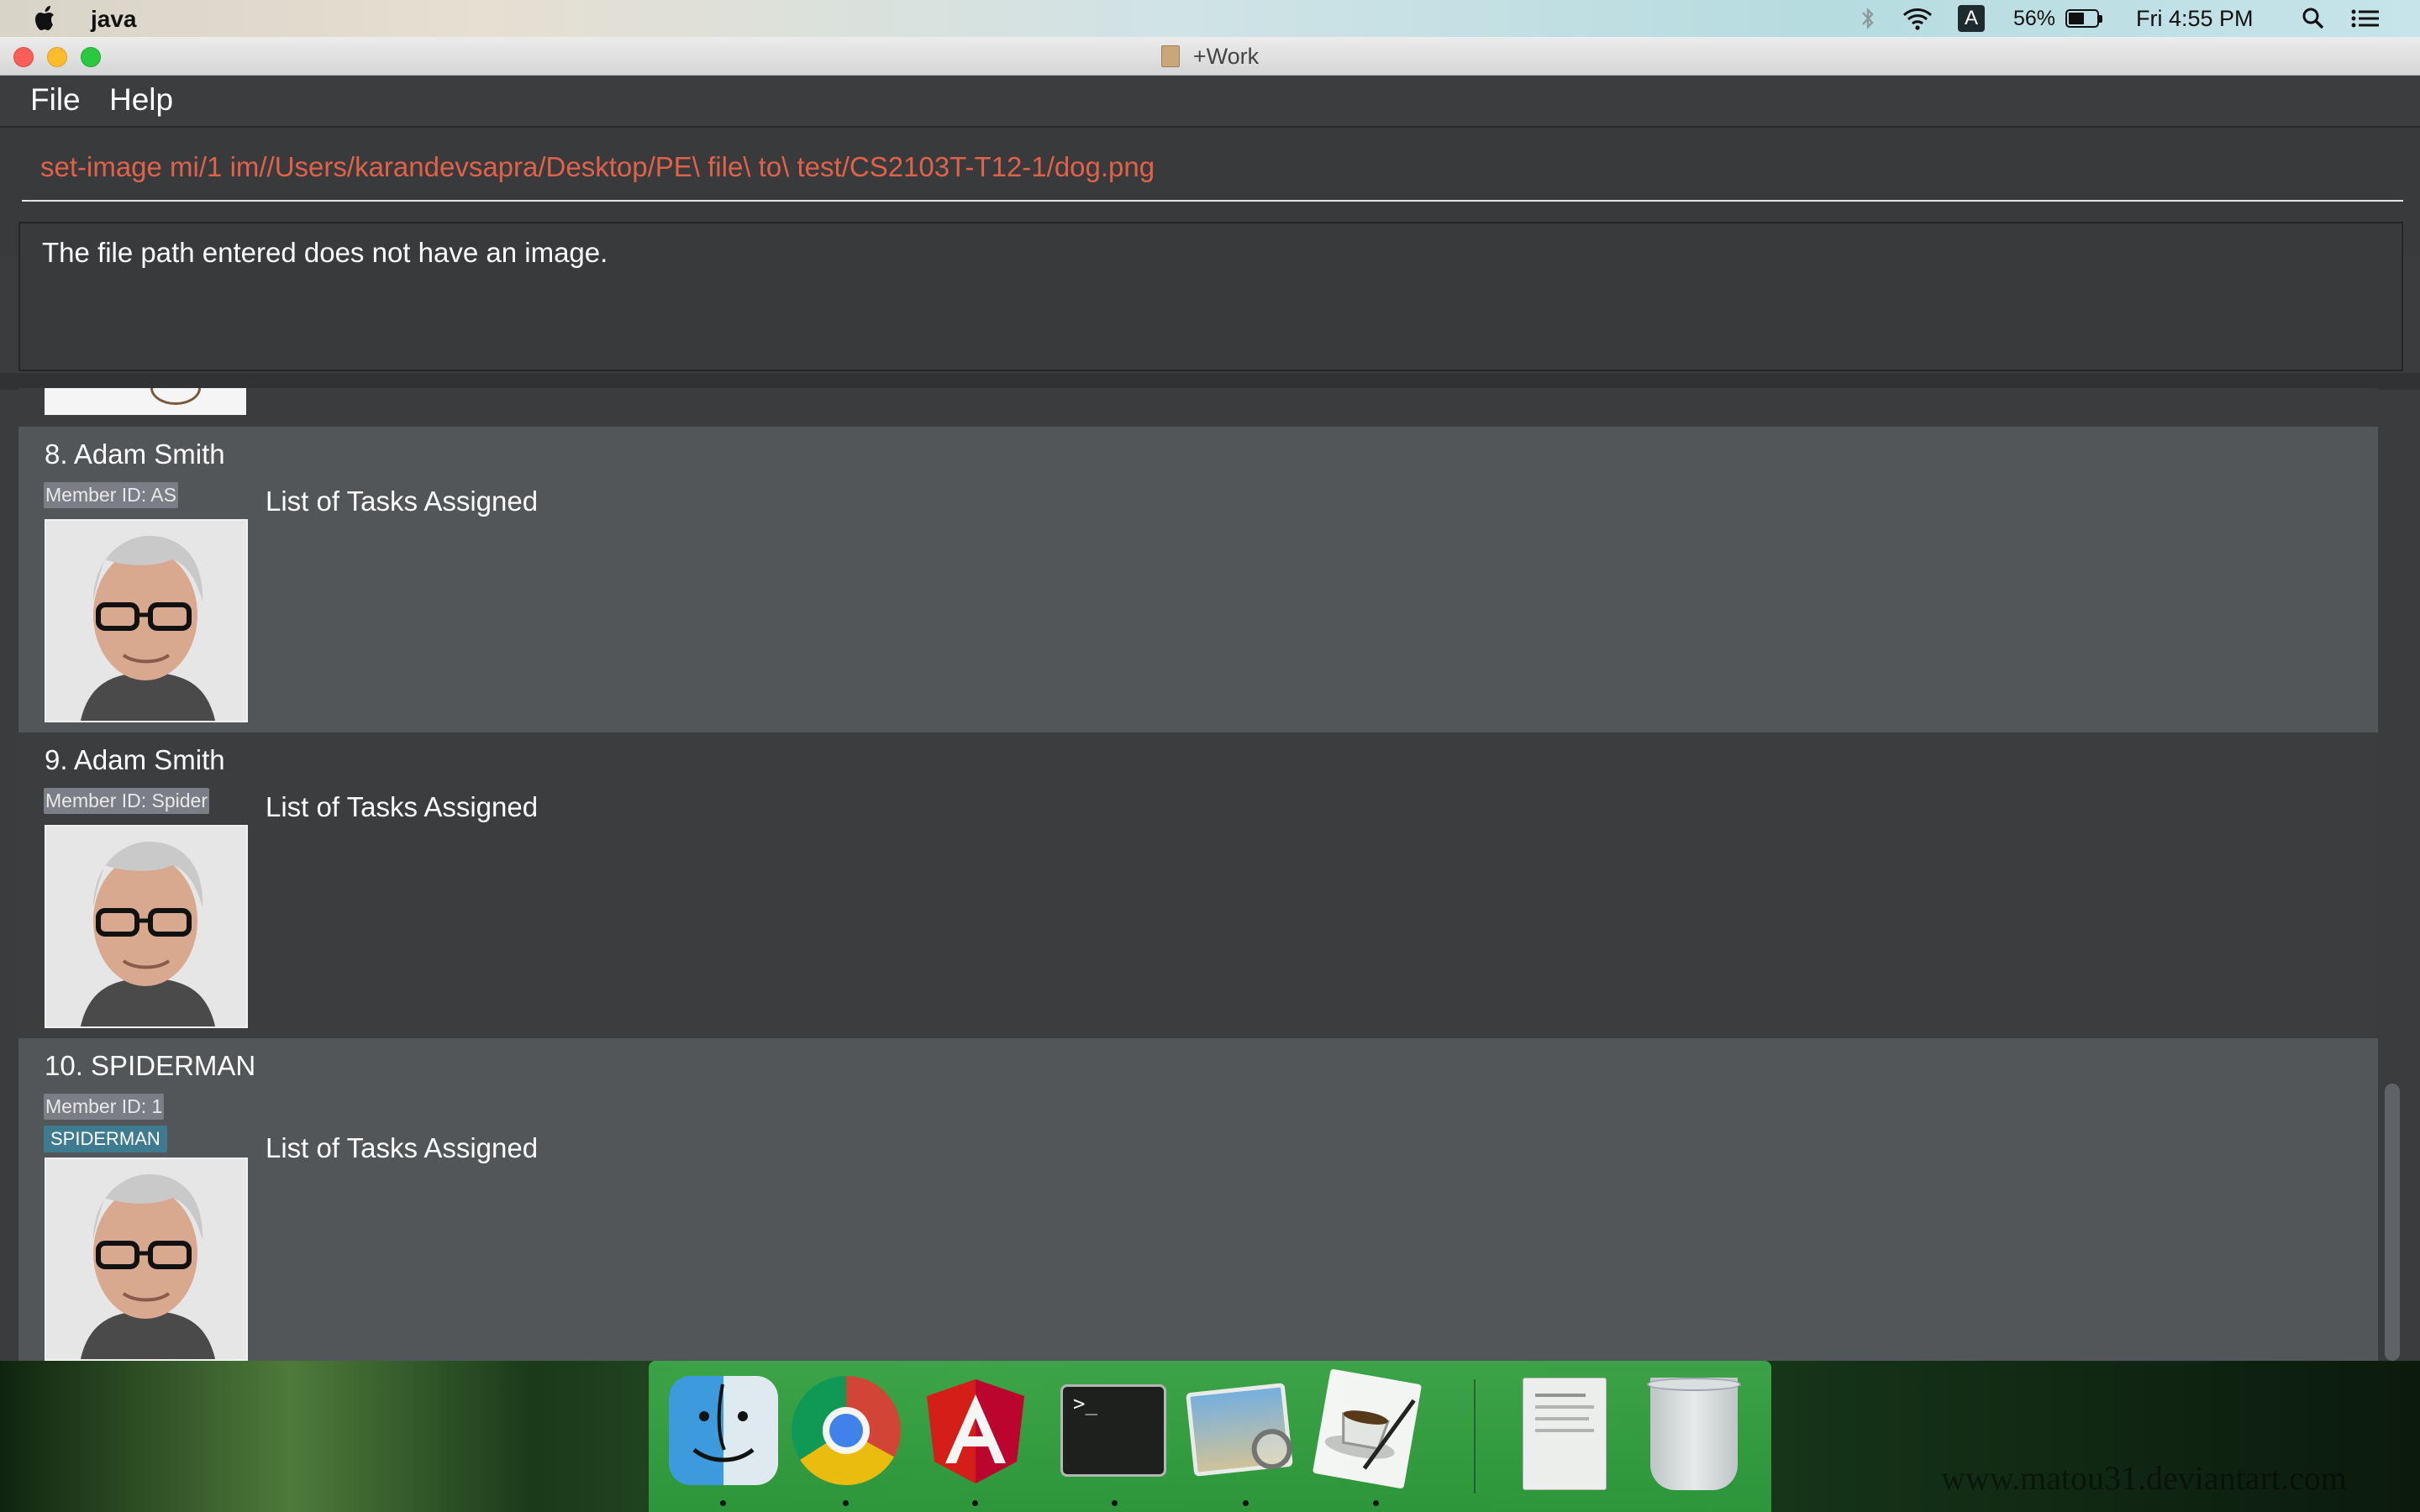 The image size is (2420, 1512). Describe the element at coordinates (135, 454) in the screenshot. I see `member-index-name: 8. Adam Smith` at that location.